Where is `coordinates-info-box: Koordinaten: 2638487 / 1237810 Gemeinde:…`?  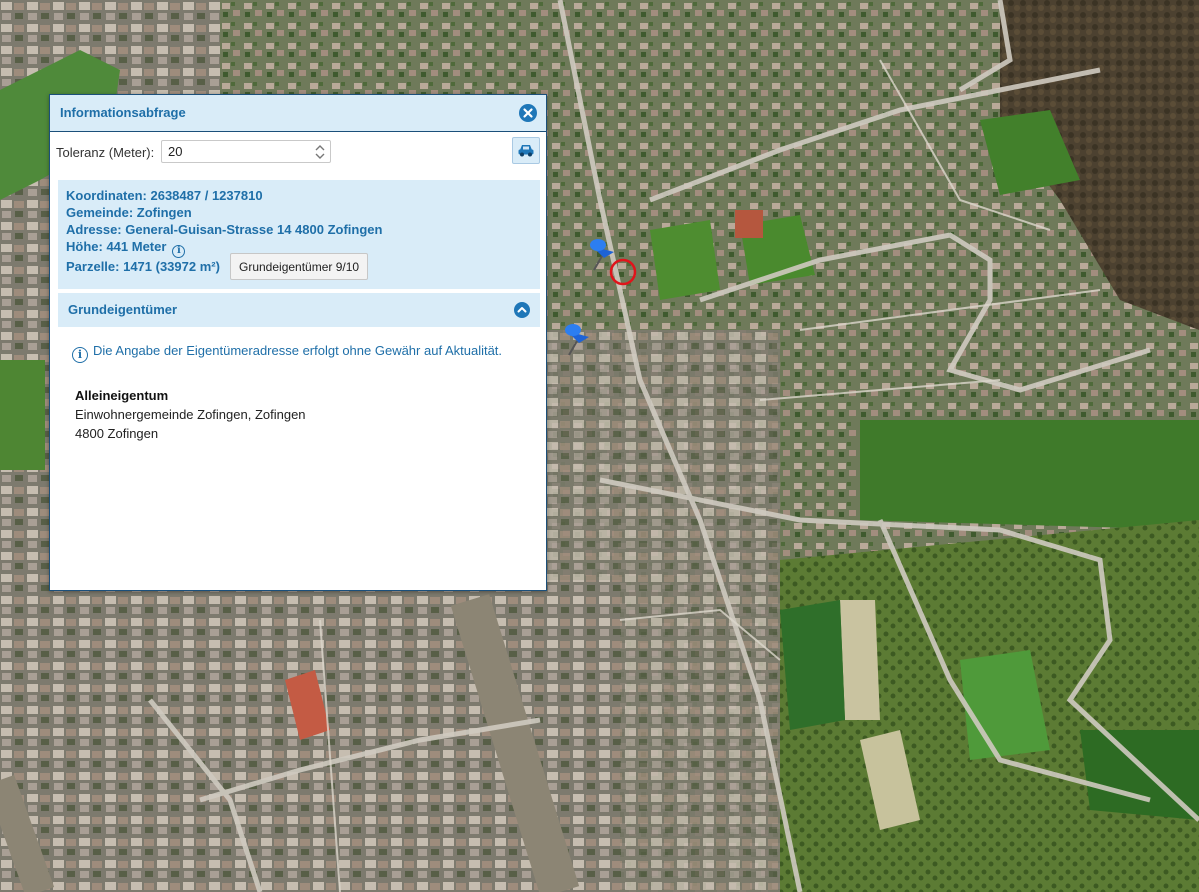
coordinates-info-box: Koordinaten: 2638487 / 1237810 Gemeinde:… is located at coordinates (299, 234).